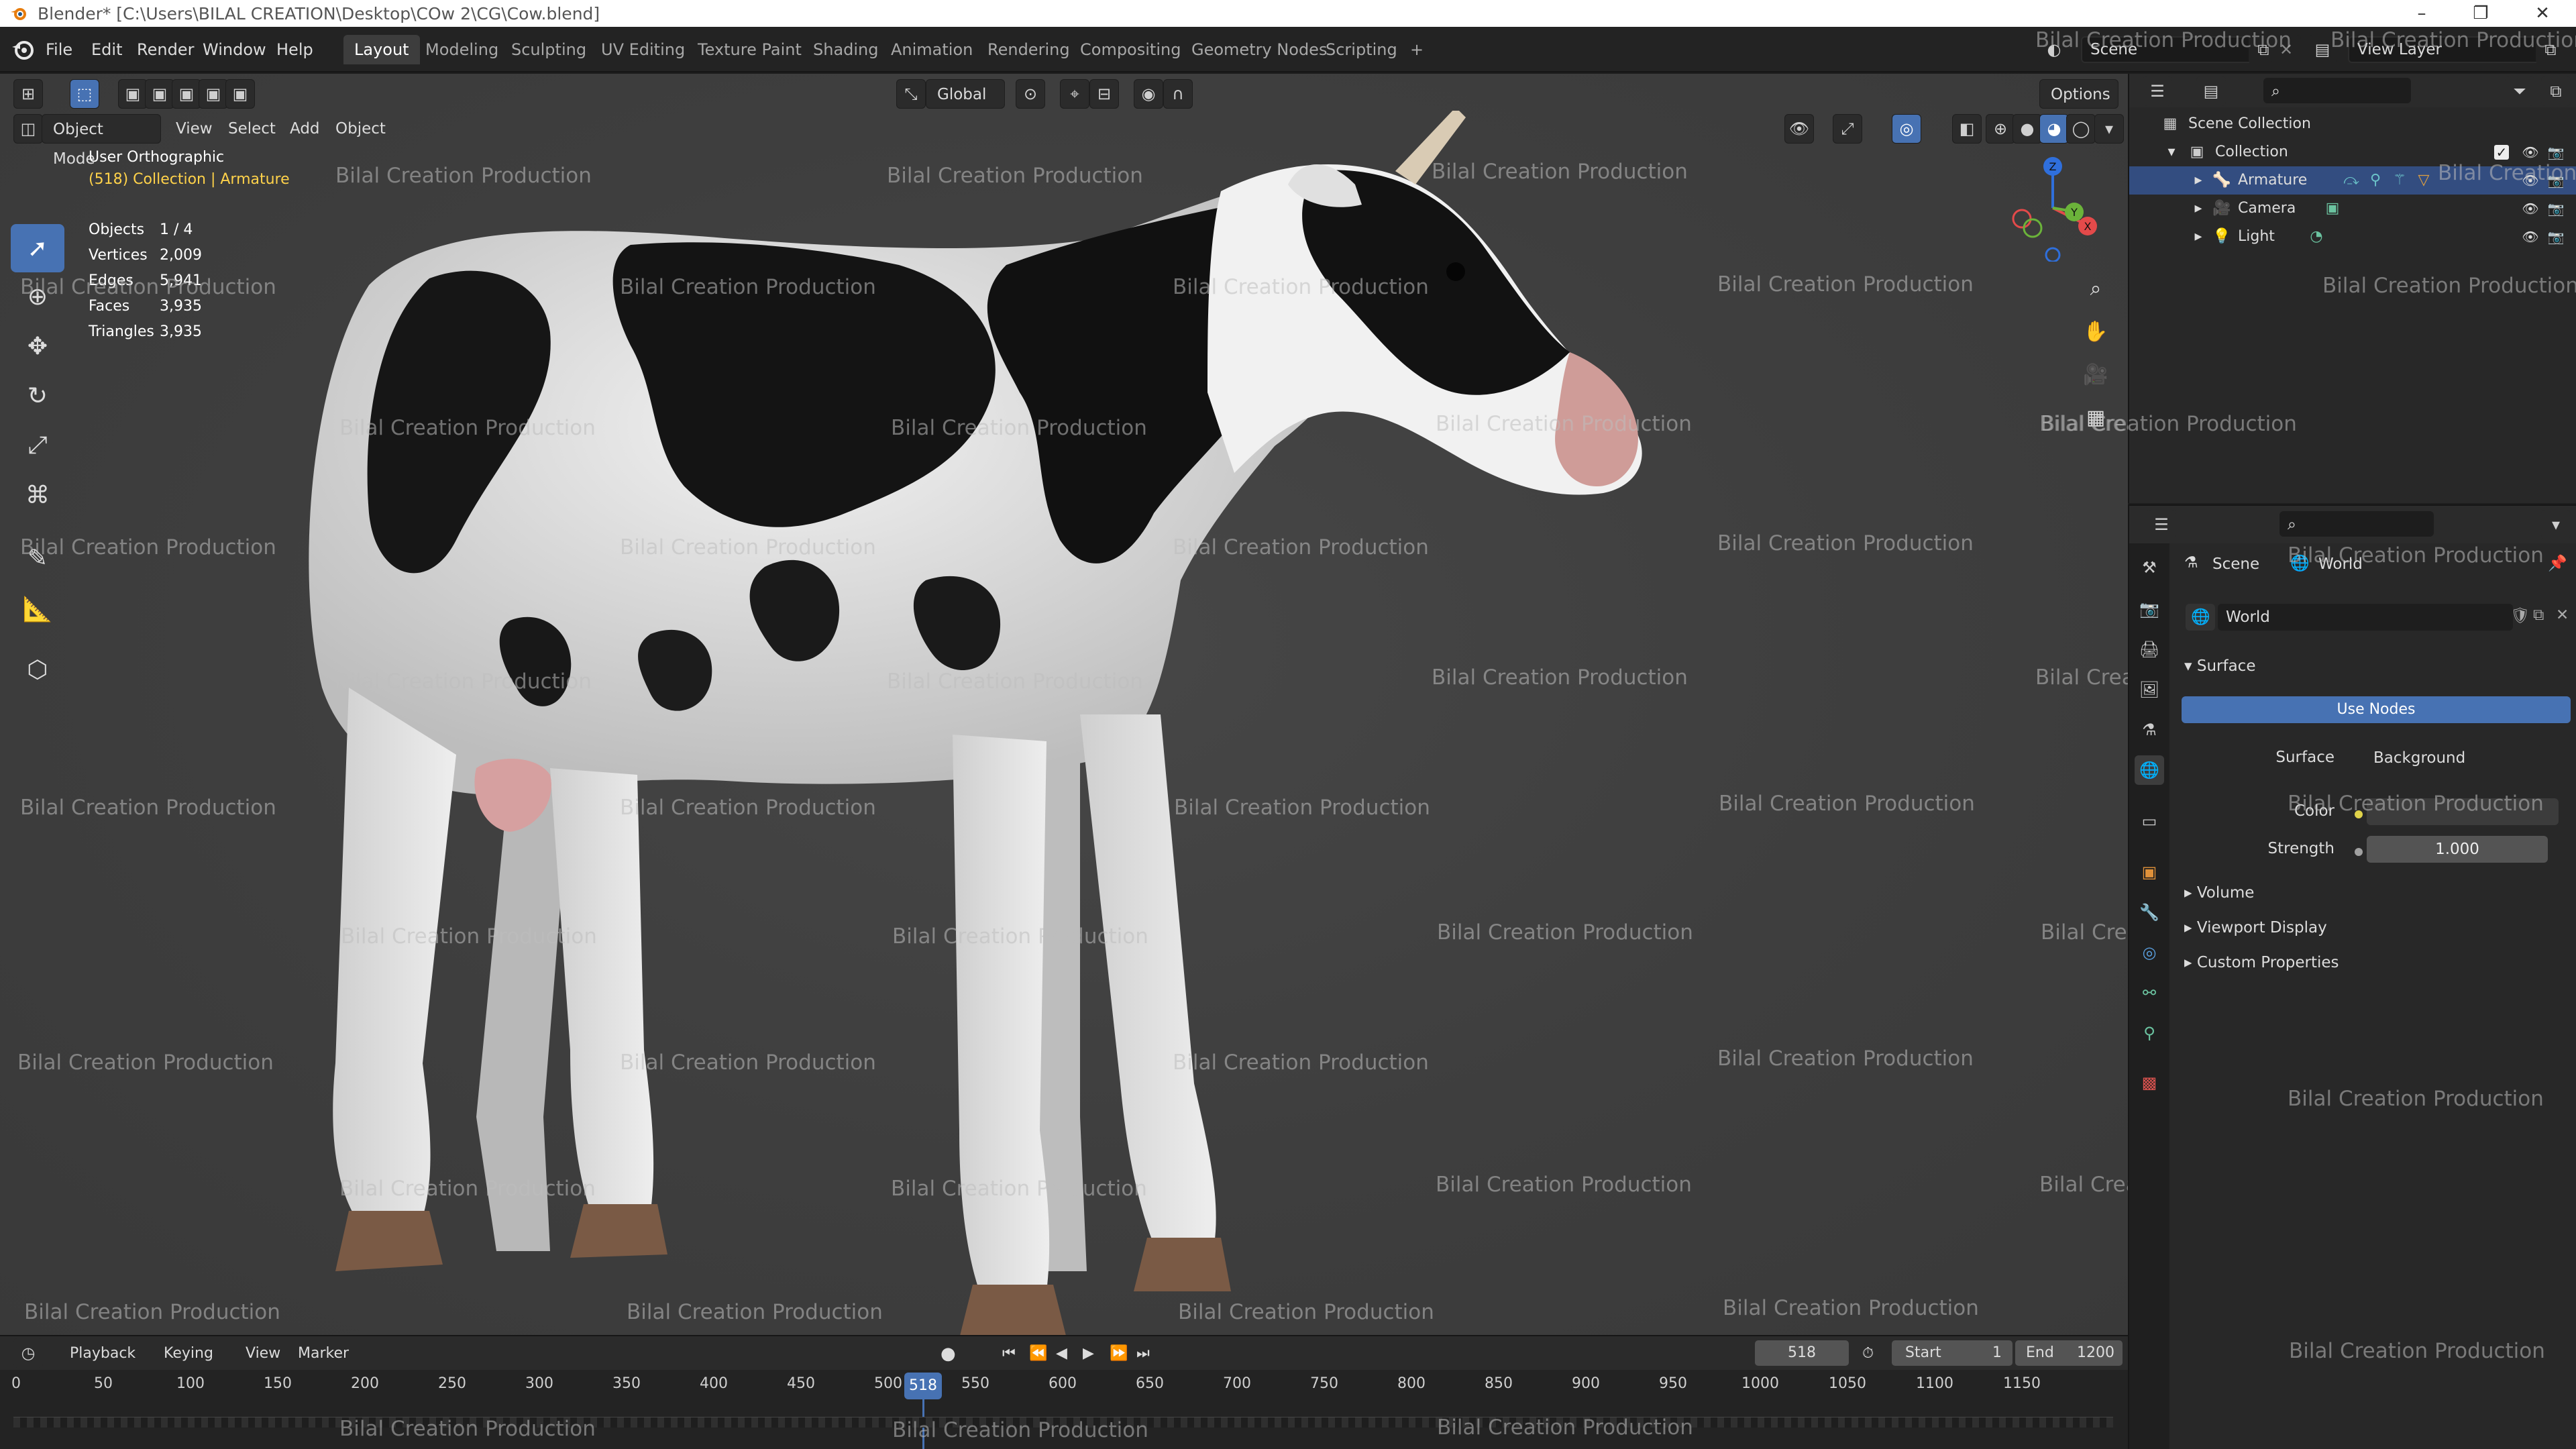  What do you see at coordinates (188, 1354) in the screenshot?
I see `timeline-menu-keying: Keying` at bounding box center [188, 1354].